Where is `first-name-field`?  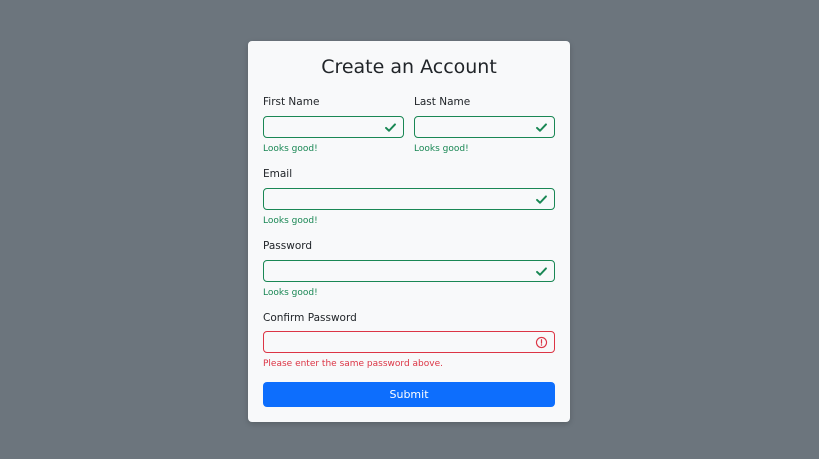 first-name-field is located at coordinates (333, 127).